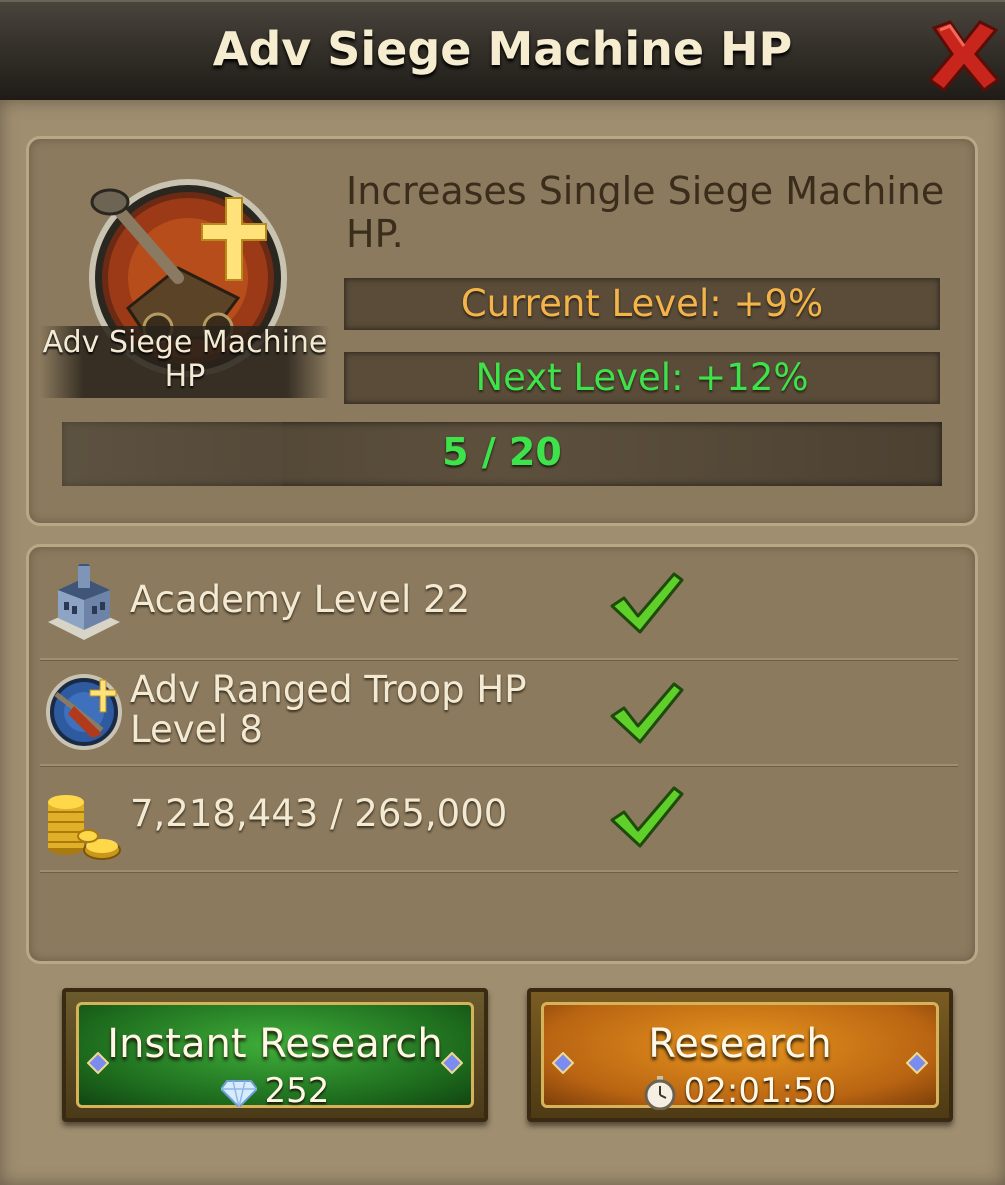  I want to click on instant-research-button-face: Instant Research 252, so click(275, 1056).